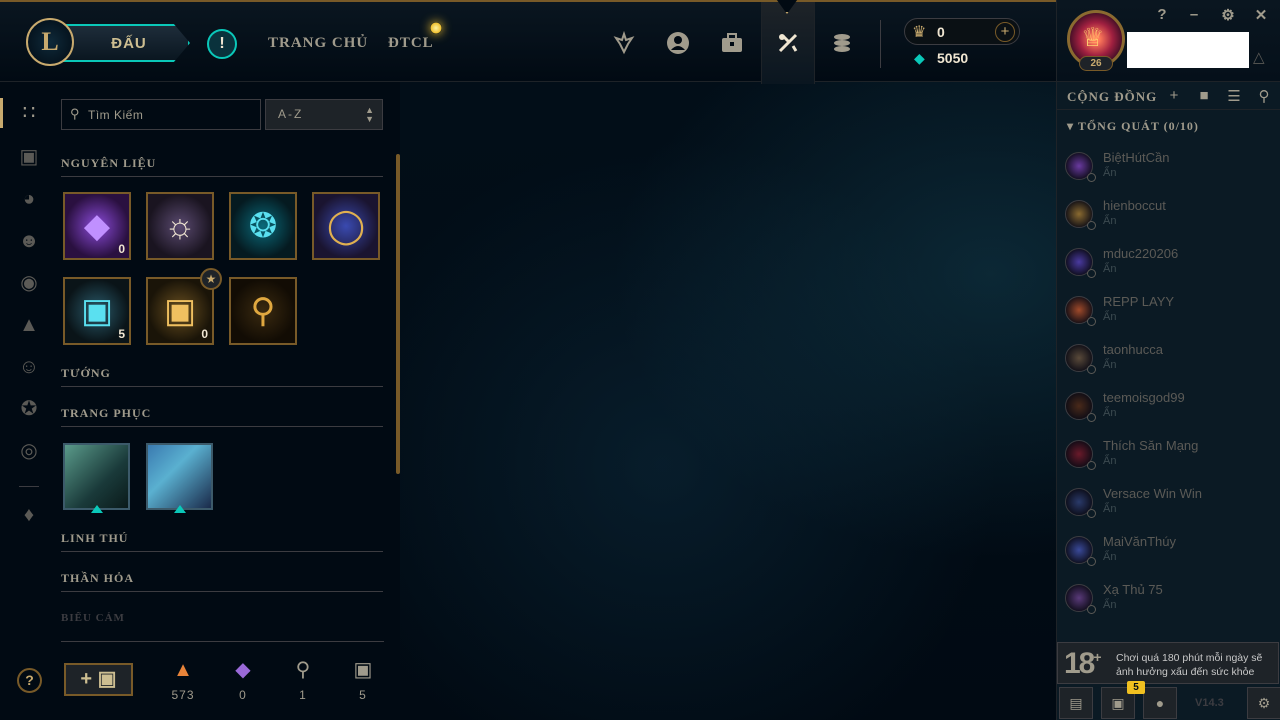  Describe the element at coordinates (29, 515) in the screenshot. I see `tft-category-icon: ♦` at that location.